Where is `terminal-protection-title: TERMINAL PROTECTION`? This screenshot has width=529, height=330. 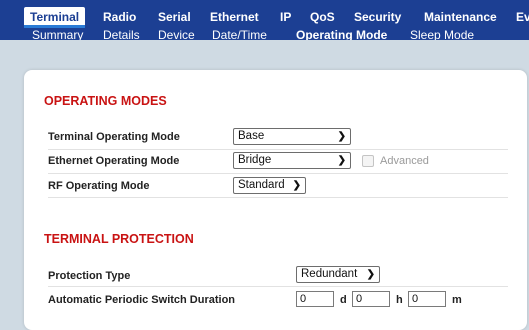 terminal-protection-title: TERMINAL PROTECTION is located at coordinates (119, 239).